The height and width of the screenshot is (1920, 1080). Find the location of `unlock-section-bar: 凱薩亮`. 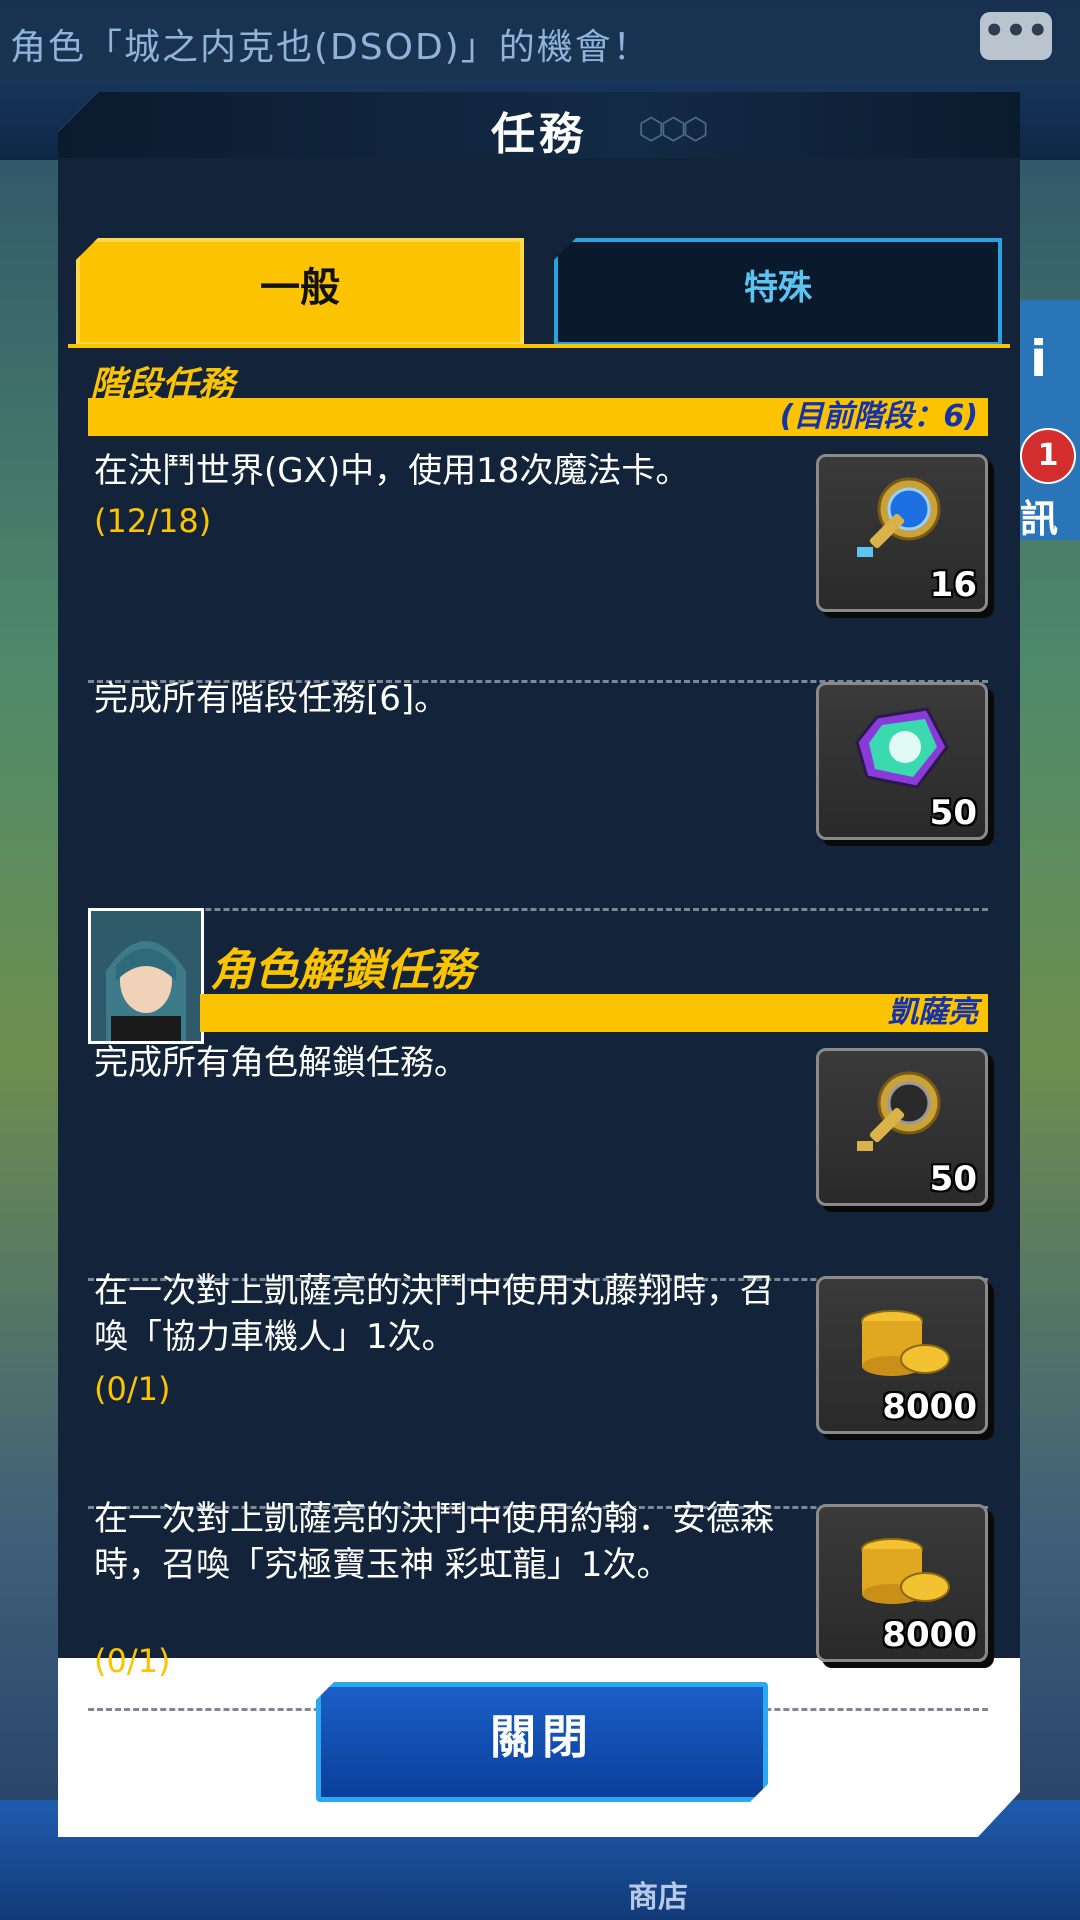

unlock-section-bar: 凱薩亮 is located at coordinates (594, 1013).